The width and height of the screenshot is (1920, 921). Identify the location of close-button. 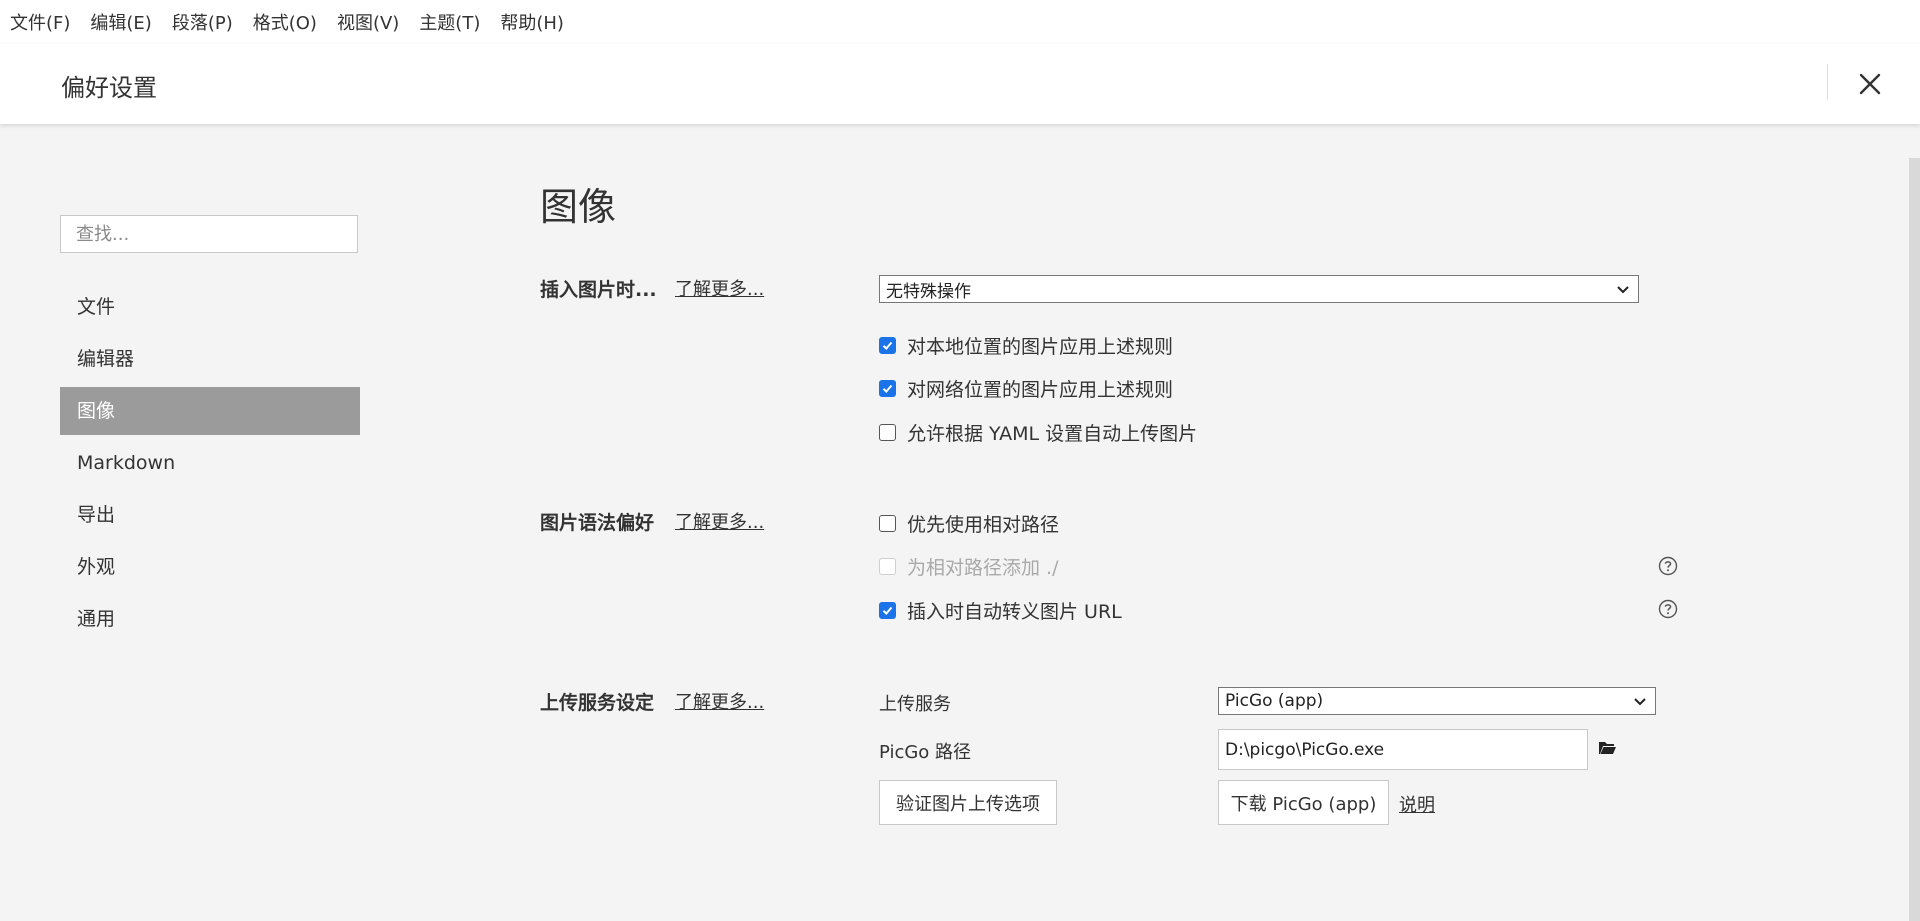
(1870, 84).